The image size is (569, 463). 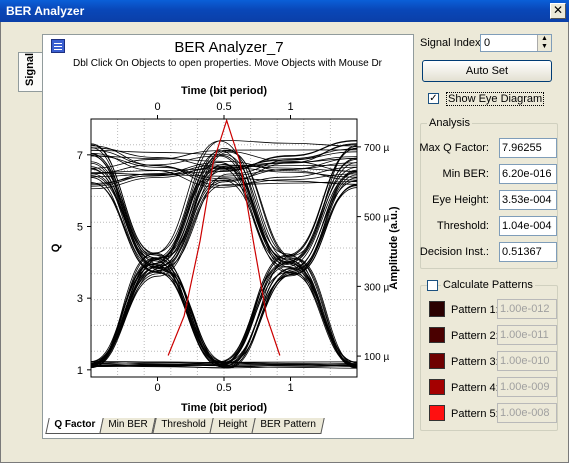 What do you see at coordinates (449, 123) in the screenshot?
I see `analysis-legend: Analysis` at bounding box center [449, 123].